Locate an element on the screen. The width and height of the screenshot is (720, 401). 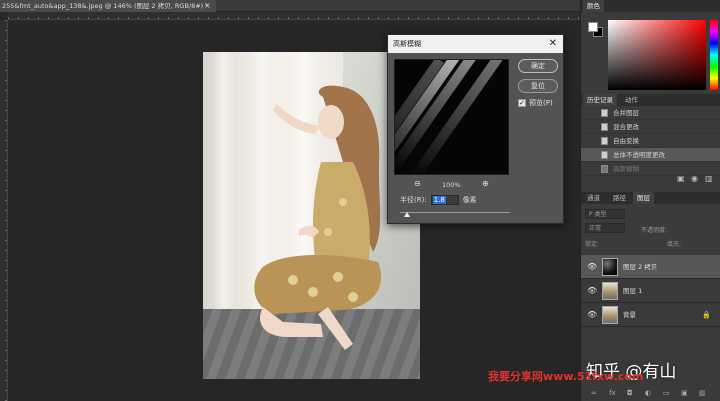
radius-input: 1.8 is located at coordinates (444, 200).